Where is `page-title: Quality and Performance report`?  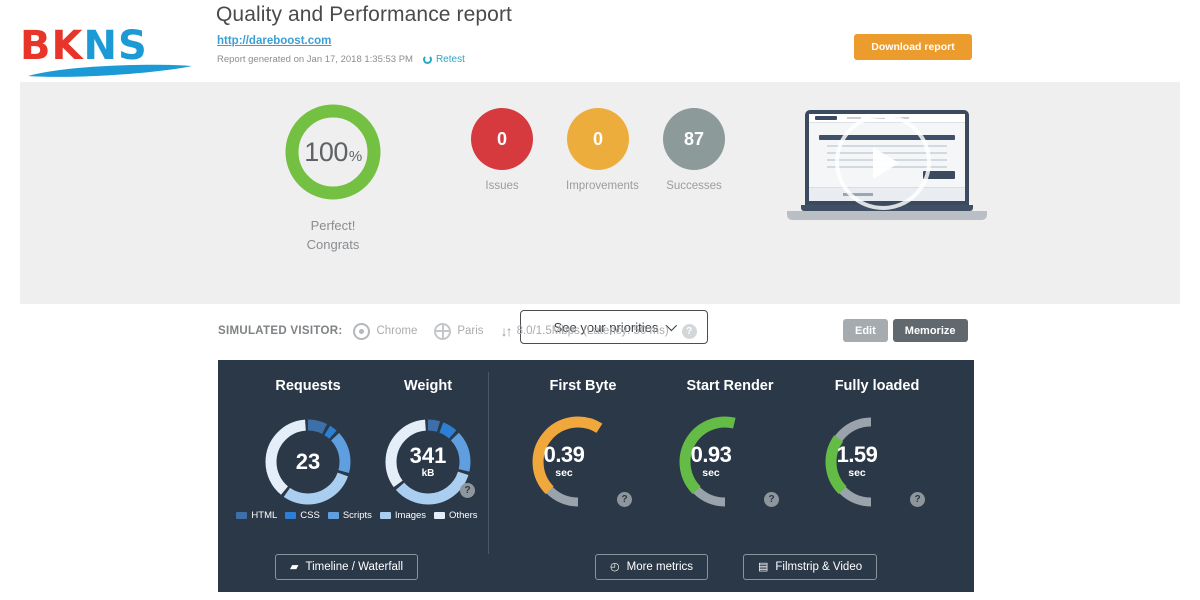 page-title: Quality and Performance report is located at coordinates (364, 14).